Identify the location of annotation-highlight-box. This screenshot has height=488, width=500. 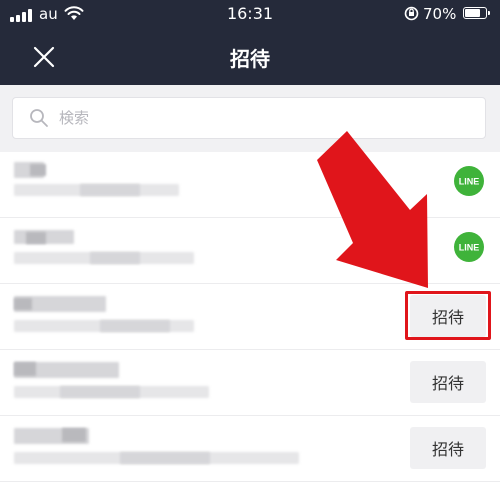
(448, 315).